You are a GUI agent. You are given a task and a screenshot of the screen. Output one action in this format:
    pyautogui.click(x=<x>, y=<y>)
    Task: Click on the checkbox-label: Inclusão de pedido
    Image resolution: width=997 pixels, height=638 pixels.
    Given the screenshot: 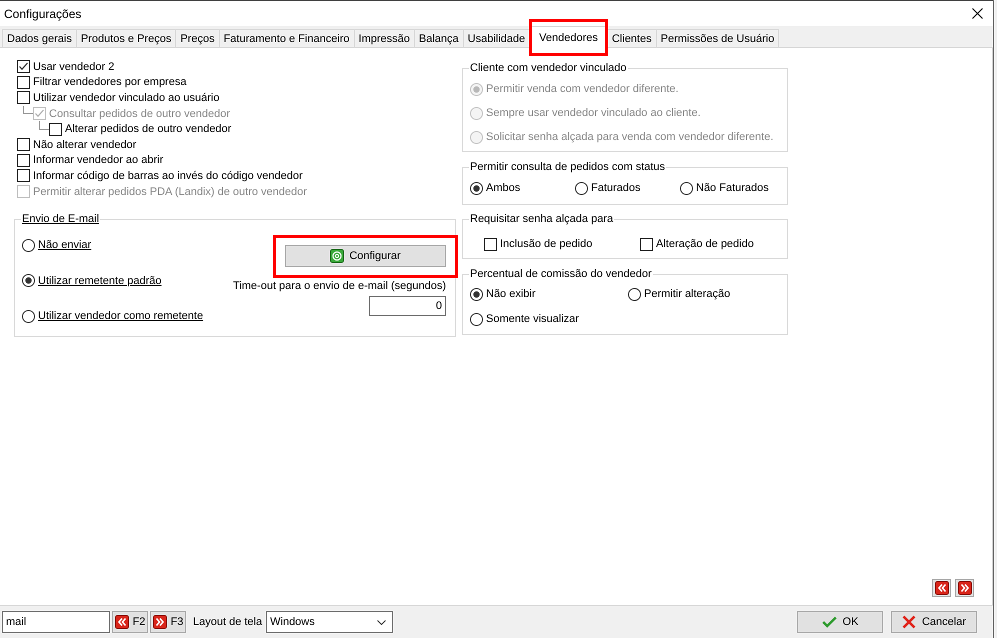 What is the action you would take?
    pyautogui.click(x=546, y=244)
    